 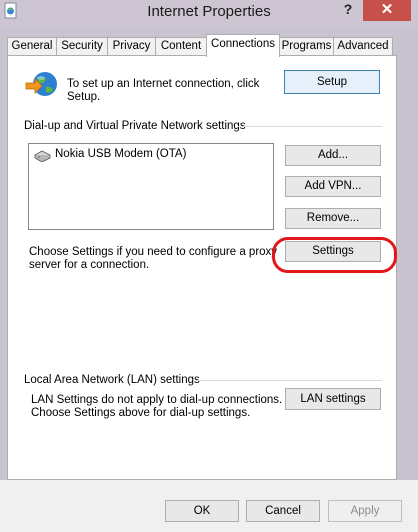 What do you see at coordinates (181, 46) in the screenshot?
I see `tab-content: Content` at bounding box center [181, 46].